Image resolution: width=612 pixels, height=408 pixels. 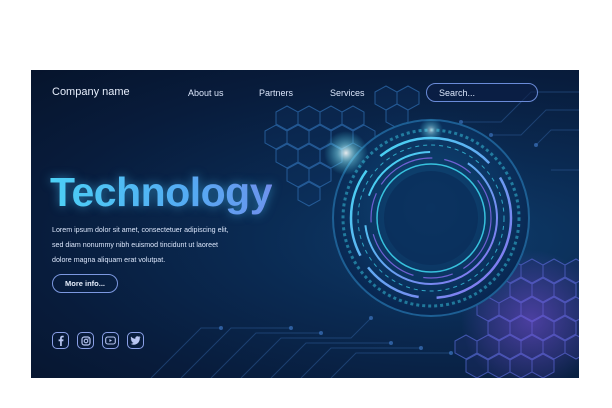 I want to click on instagram-icon, so click(x=85, y=340).